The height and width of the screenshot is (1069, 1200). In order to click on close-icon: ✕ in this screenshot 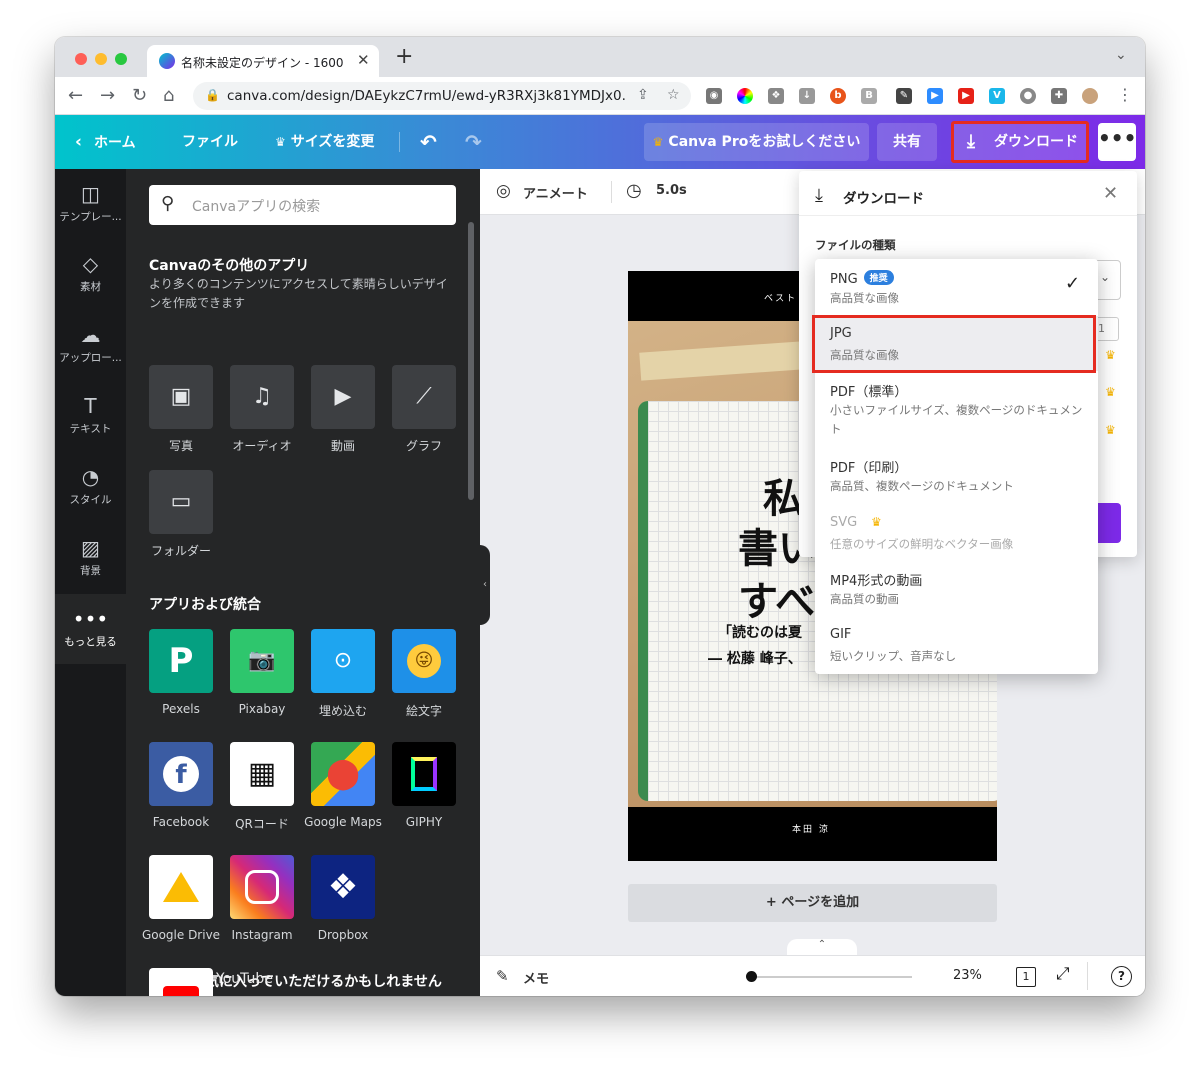, I will do `click(1110, 193)`.